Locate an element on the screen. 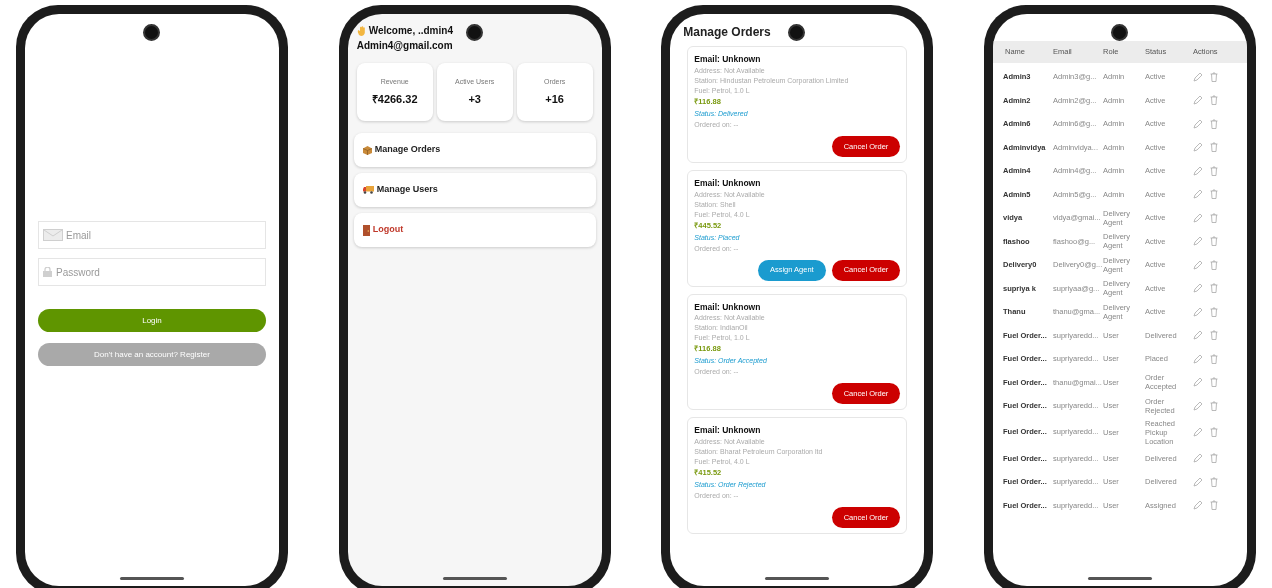 The height and width of the screenshot is (588, 1272). logout-button: Logout is located at coordinates (474, 230).